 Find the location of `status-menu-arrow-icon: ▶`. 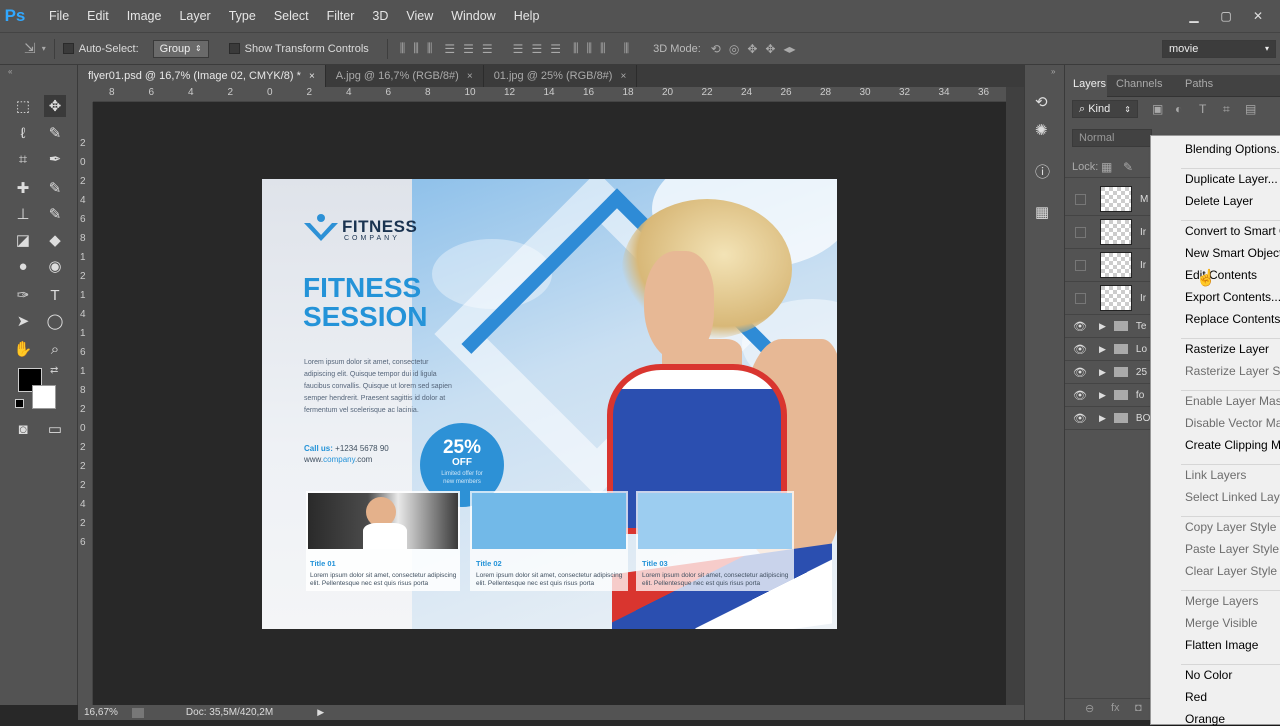

status-menu-arrow-icon: ▶ is located at coordinates (320, 712).